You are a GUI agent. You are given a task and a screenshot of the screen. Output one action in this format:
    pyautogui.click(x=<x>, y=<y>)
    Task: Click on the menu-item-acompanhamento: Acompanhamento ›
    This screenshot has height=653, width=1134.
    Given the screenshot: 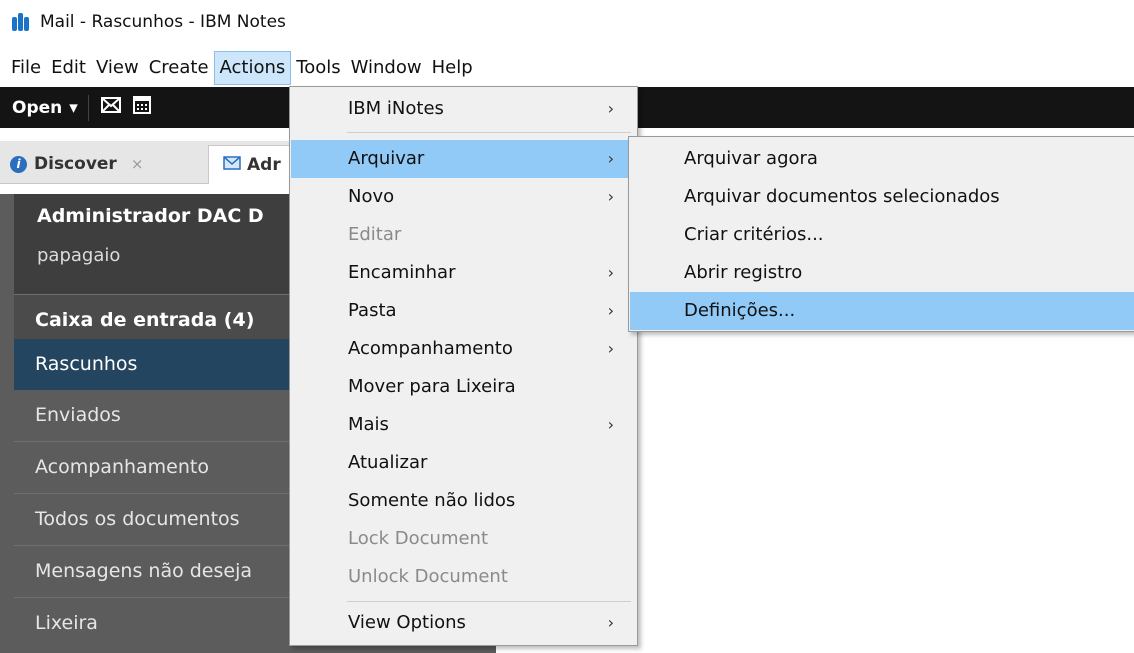 What is the action you would take?
    pyautogui.click(x=463, y=349)
    